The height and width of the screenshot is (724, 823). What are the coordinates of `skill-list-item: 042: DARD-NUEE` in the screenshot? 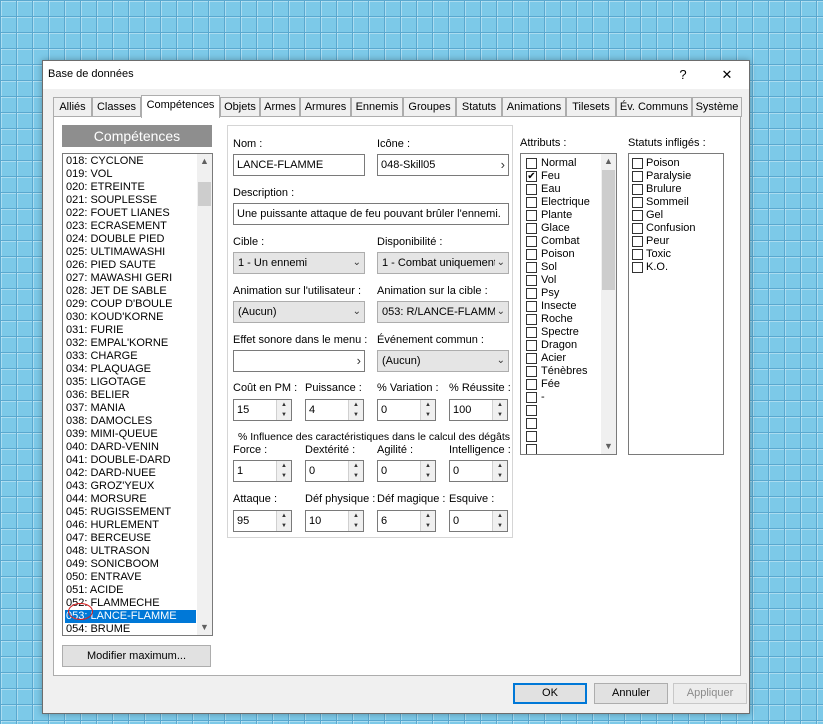 It's located at (130, 473).